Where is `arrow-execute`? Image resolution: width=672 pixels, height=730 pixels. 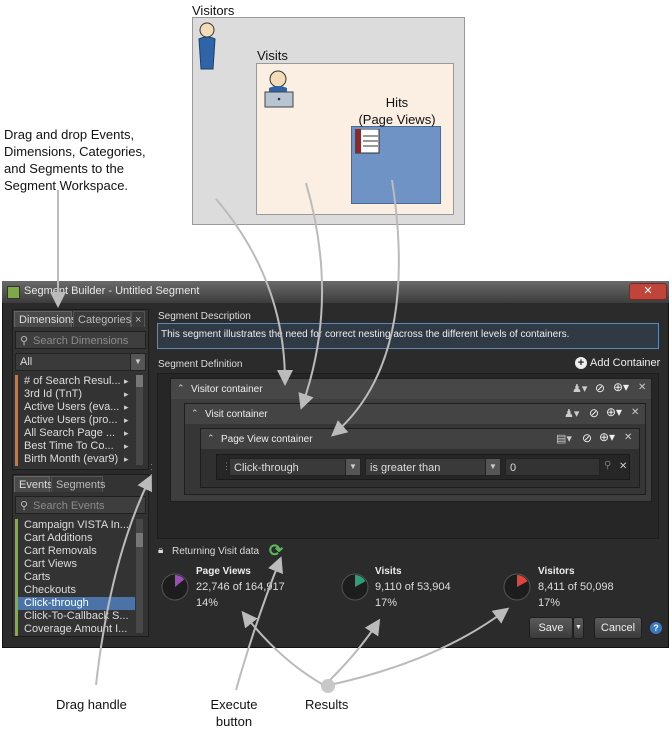 arrow-execute is located at coordinates (259, 623).